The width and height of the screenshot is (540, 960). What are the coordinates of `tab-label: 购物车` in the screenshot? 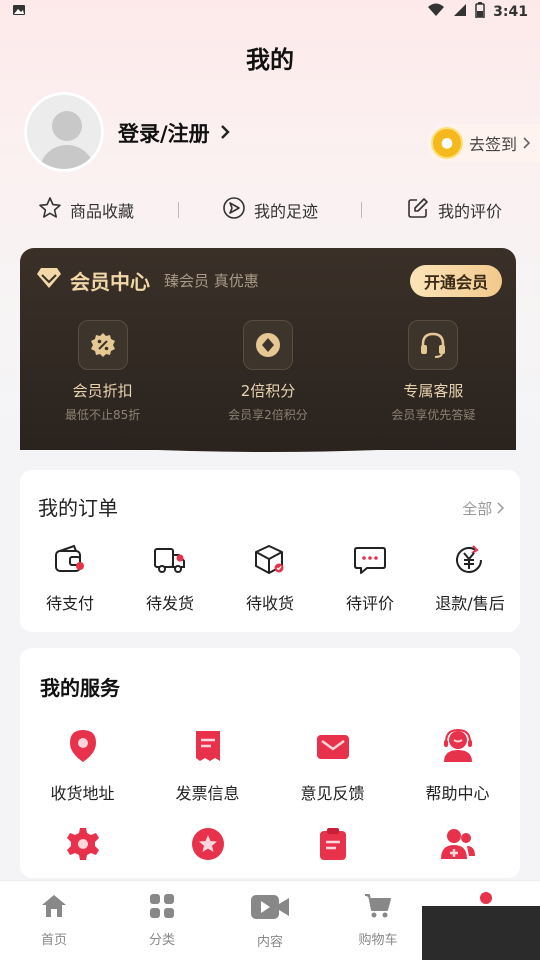 It's located at (378, 940).